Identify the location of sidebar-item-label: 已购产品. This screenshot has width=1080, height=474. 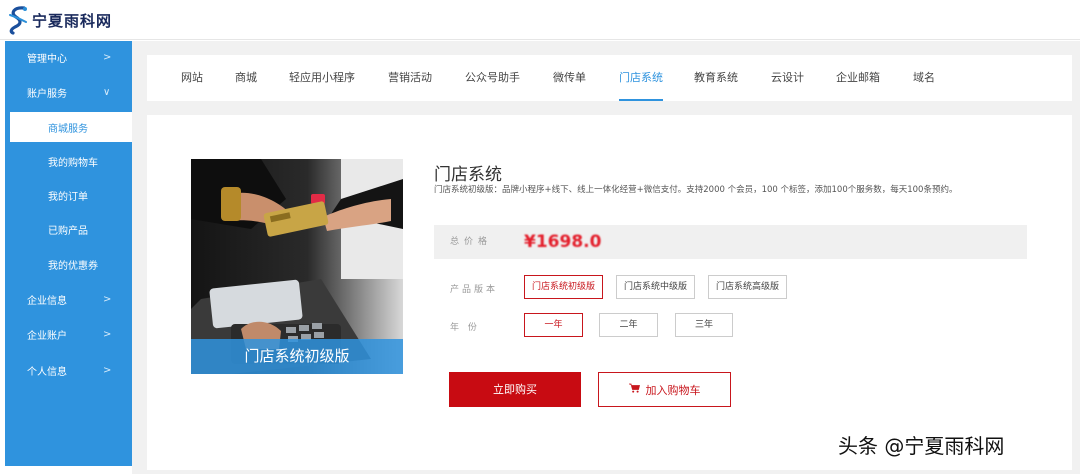
(68, 231).